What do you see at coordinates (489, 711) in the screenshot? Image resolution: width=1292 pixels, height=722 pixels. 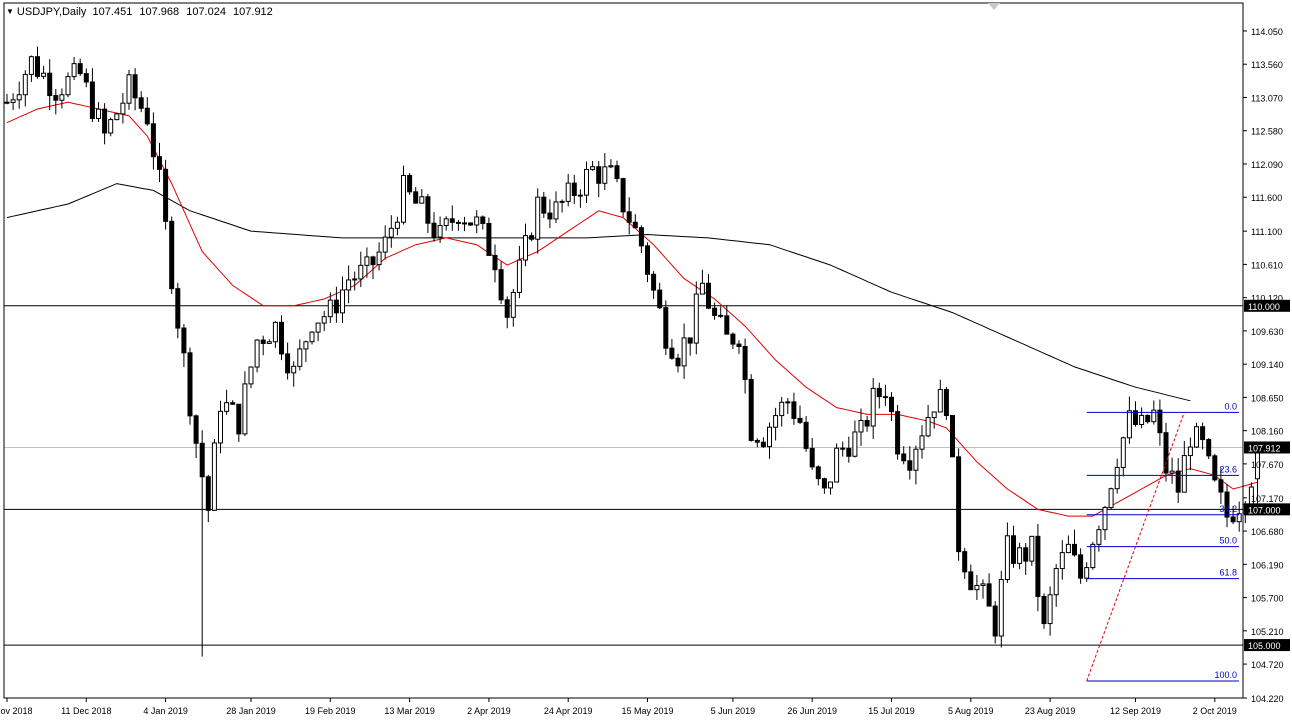 I see `x-tick-label: 2 Apr 2019` at bounding box center [489, 711].